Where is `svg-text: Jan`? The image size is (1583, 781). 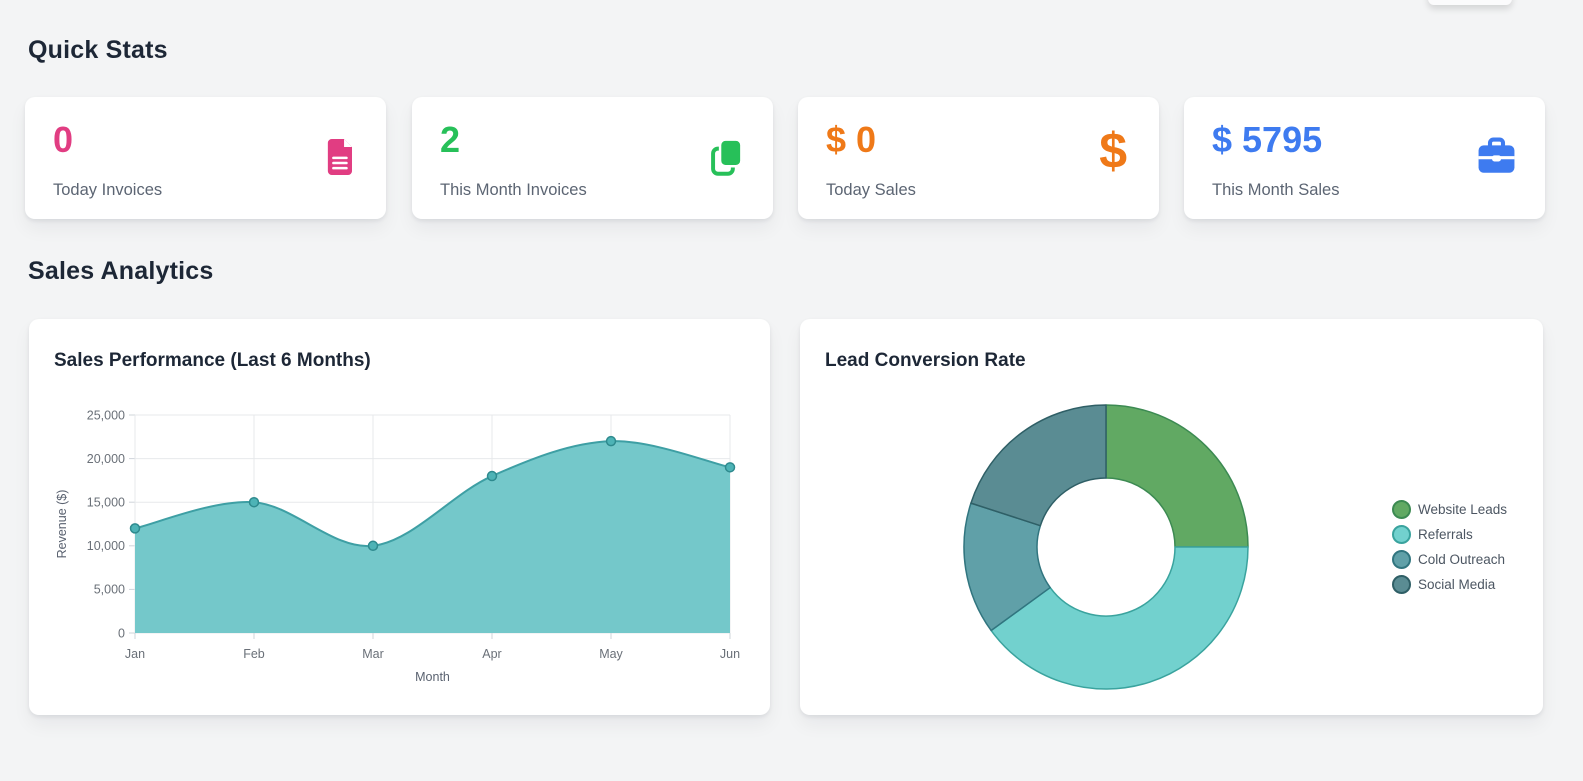 svg-text: Jan is located at coordinates (135, 654).